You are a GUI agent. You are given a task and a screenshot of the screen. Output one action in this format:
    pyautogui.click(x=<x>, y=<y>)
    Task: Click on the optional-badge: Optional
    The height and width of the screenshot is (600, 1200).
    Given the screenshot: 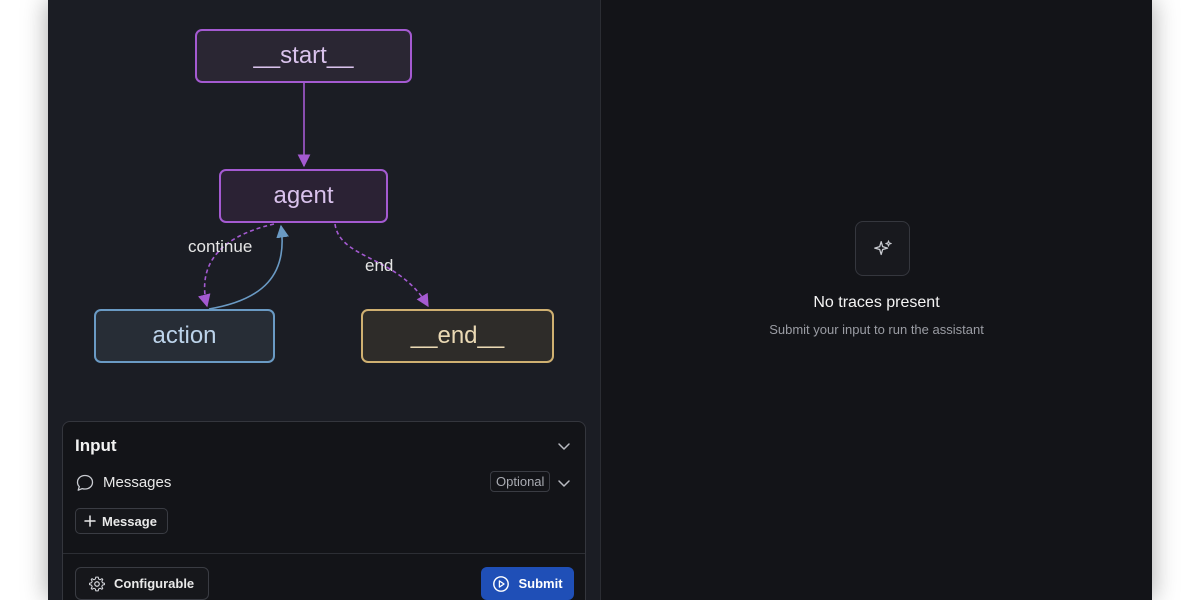 What is the action you would take?
    pyautogui.click(x=520, y=481)
    